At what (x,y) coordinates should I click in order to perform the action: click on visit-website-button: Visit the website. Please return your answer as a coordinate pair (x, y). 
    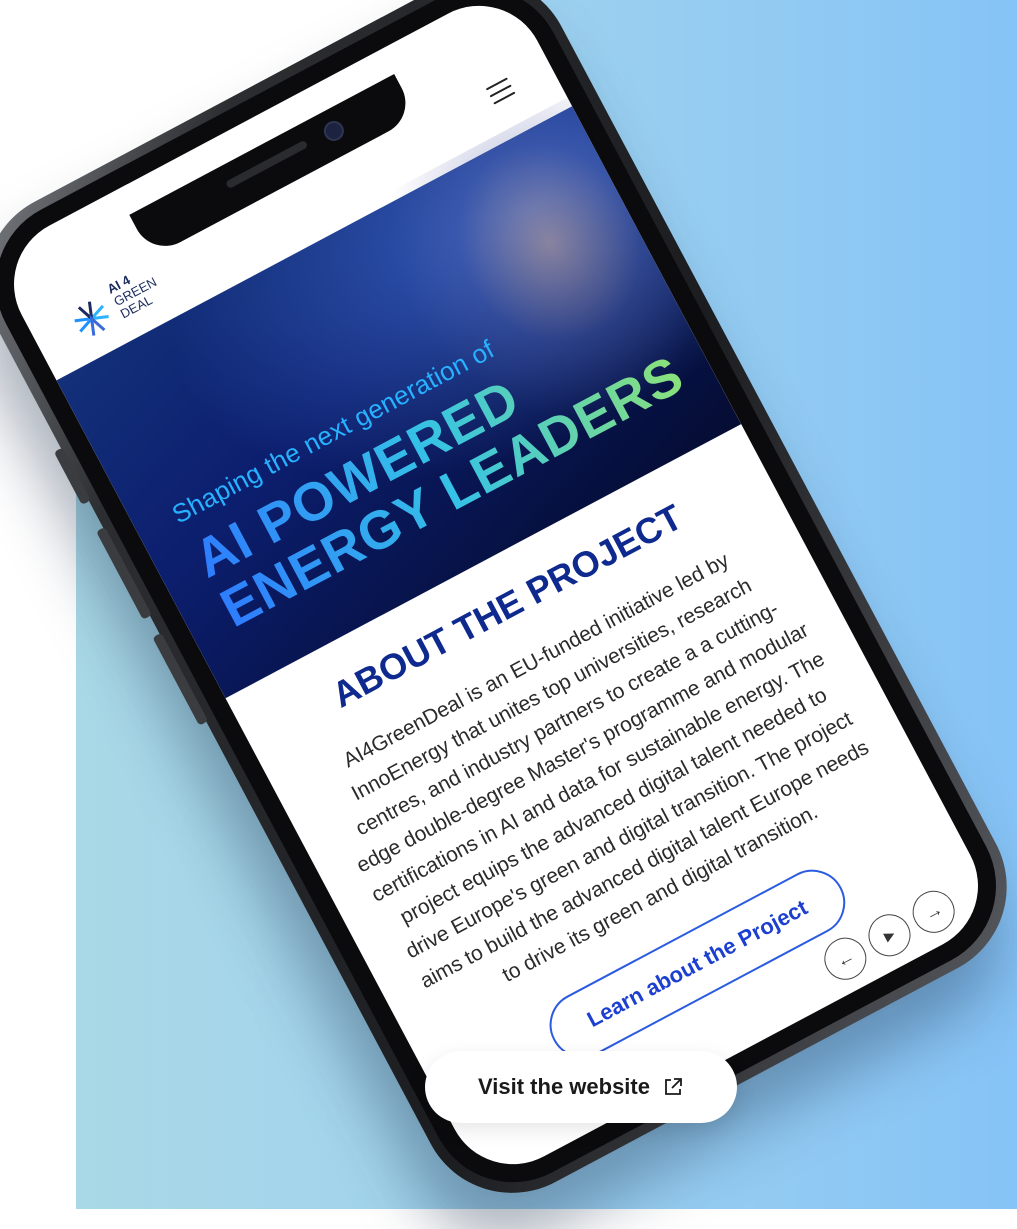
    Looking at the image, I should click on (581, 1087).